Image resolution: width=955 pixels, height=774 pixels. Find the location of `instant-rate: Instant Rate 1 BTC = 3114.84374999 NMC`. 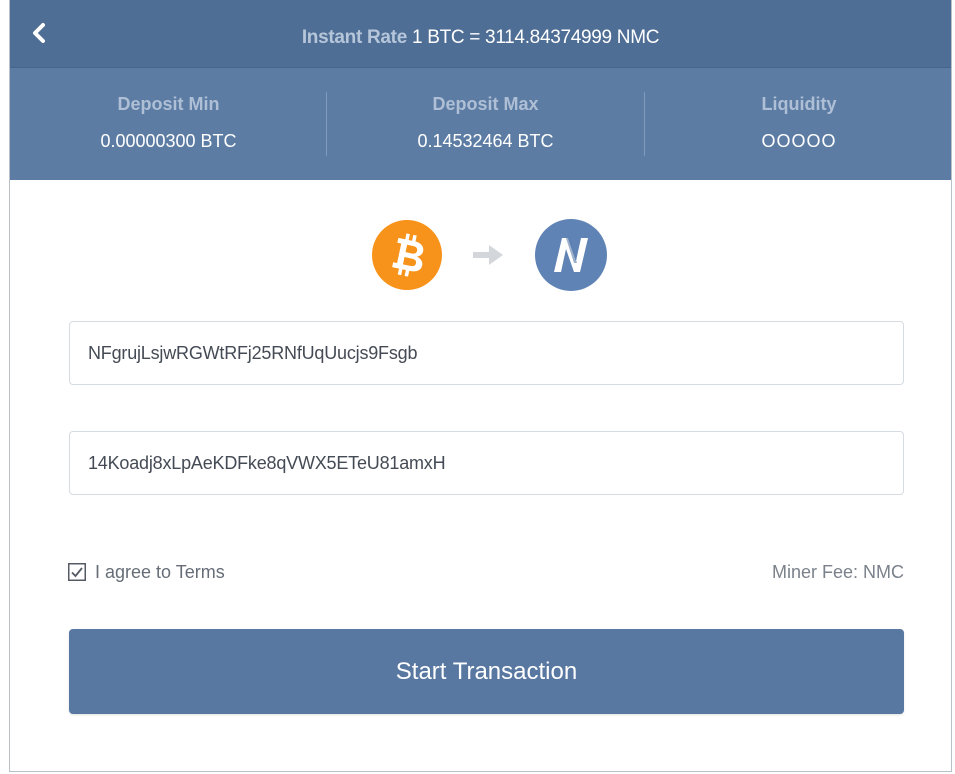

instant-rate: Instant Rate 1 BTC = 3114.84374999 NMC is located at coordinates (480, 34).